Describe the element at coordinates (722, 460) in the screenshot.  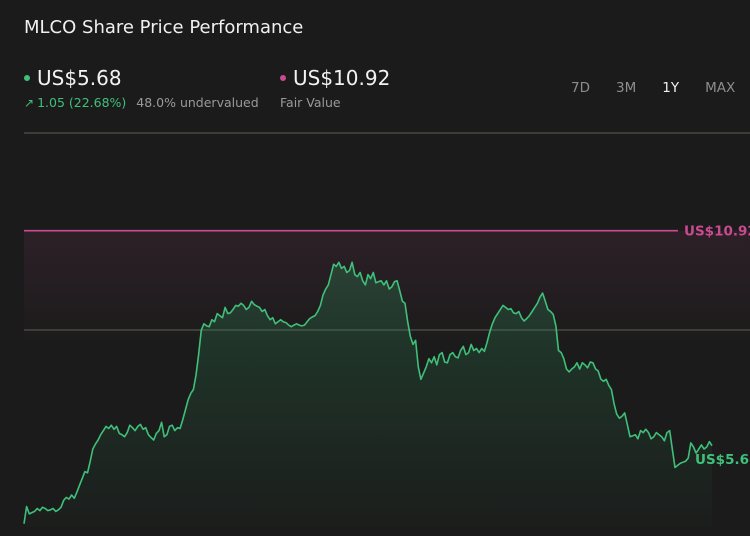
I see `last-price-label: US$5.68` at that location.